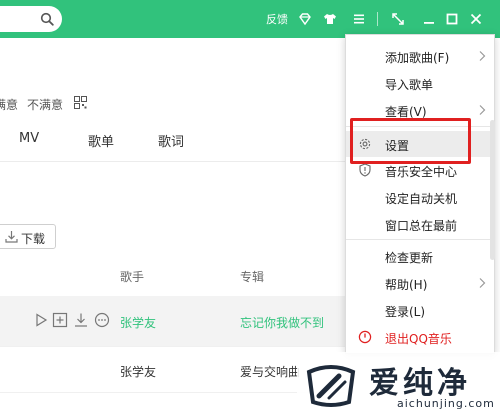  I want to click on minimize-icon, so click(429, 19).